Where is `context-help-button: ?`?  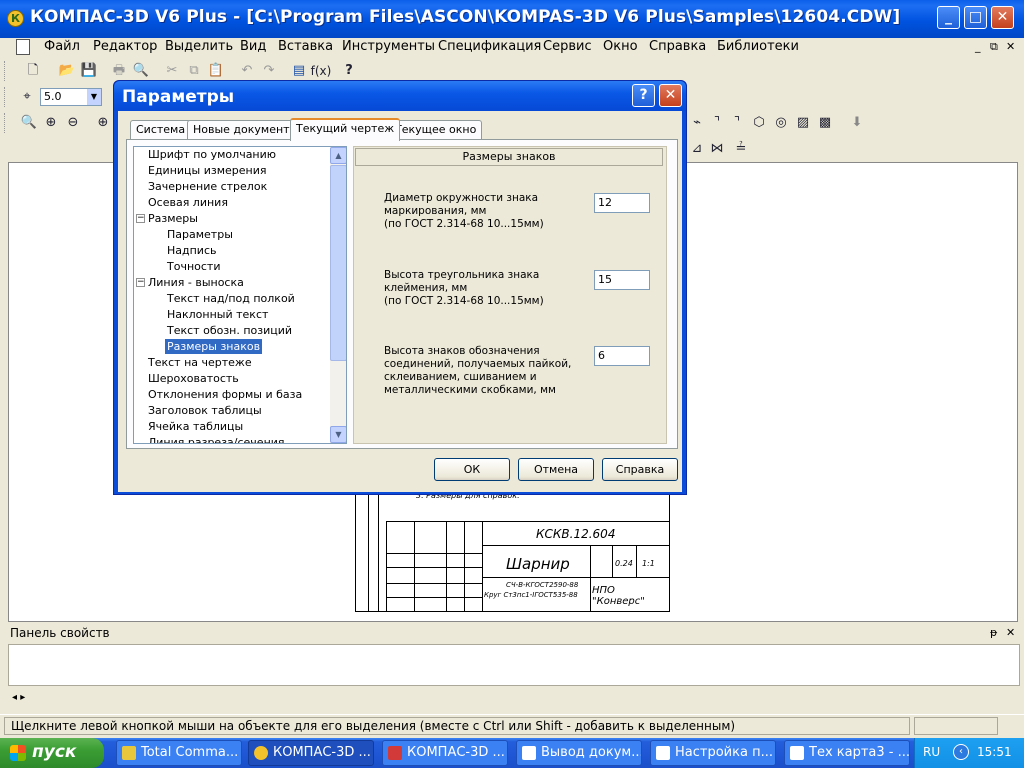
context-help-button: ? is located at coordinates (349, 71).